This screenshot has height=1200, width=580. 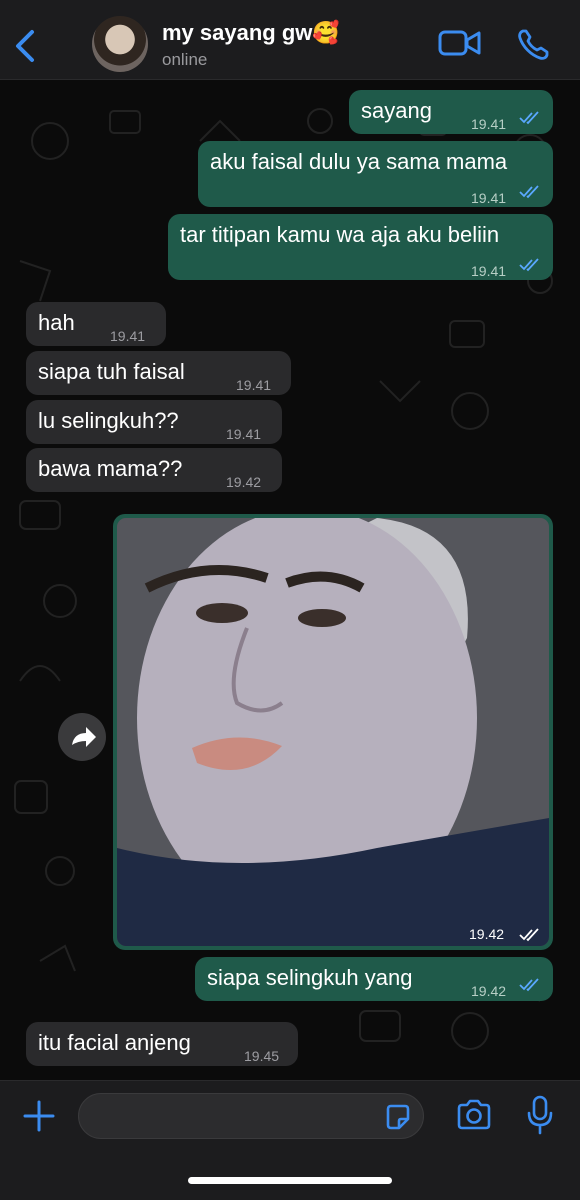 I want to click on message-bubble-incoming: bawa mama?? 19.42, so click(x=154, y=470).